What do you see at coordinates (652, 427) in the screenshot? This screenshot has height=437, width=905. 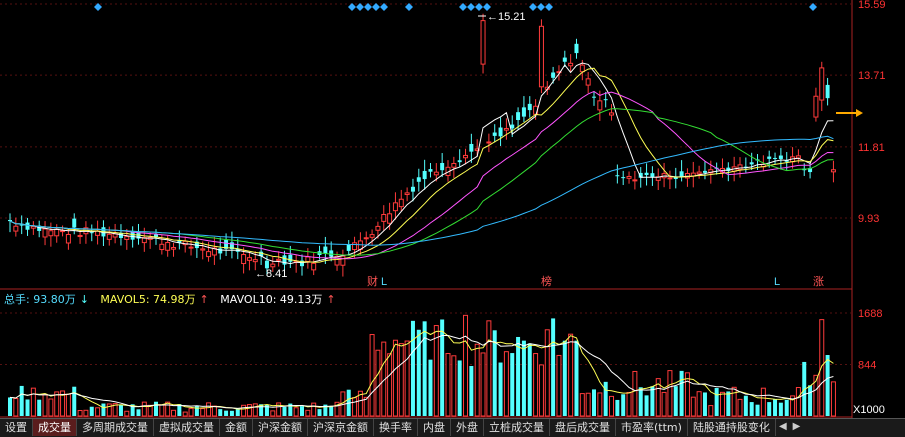 I see `tab-pe-ttm: 市盈率(ttm)` at bounding box center [652, 427].